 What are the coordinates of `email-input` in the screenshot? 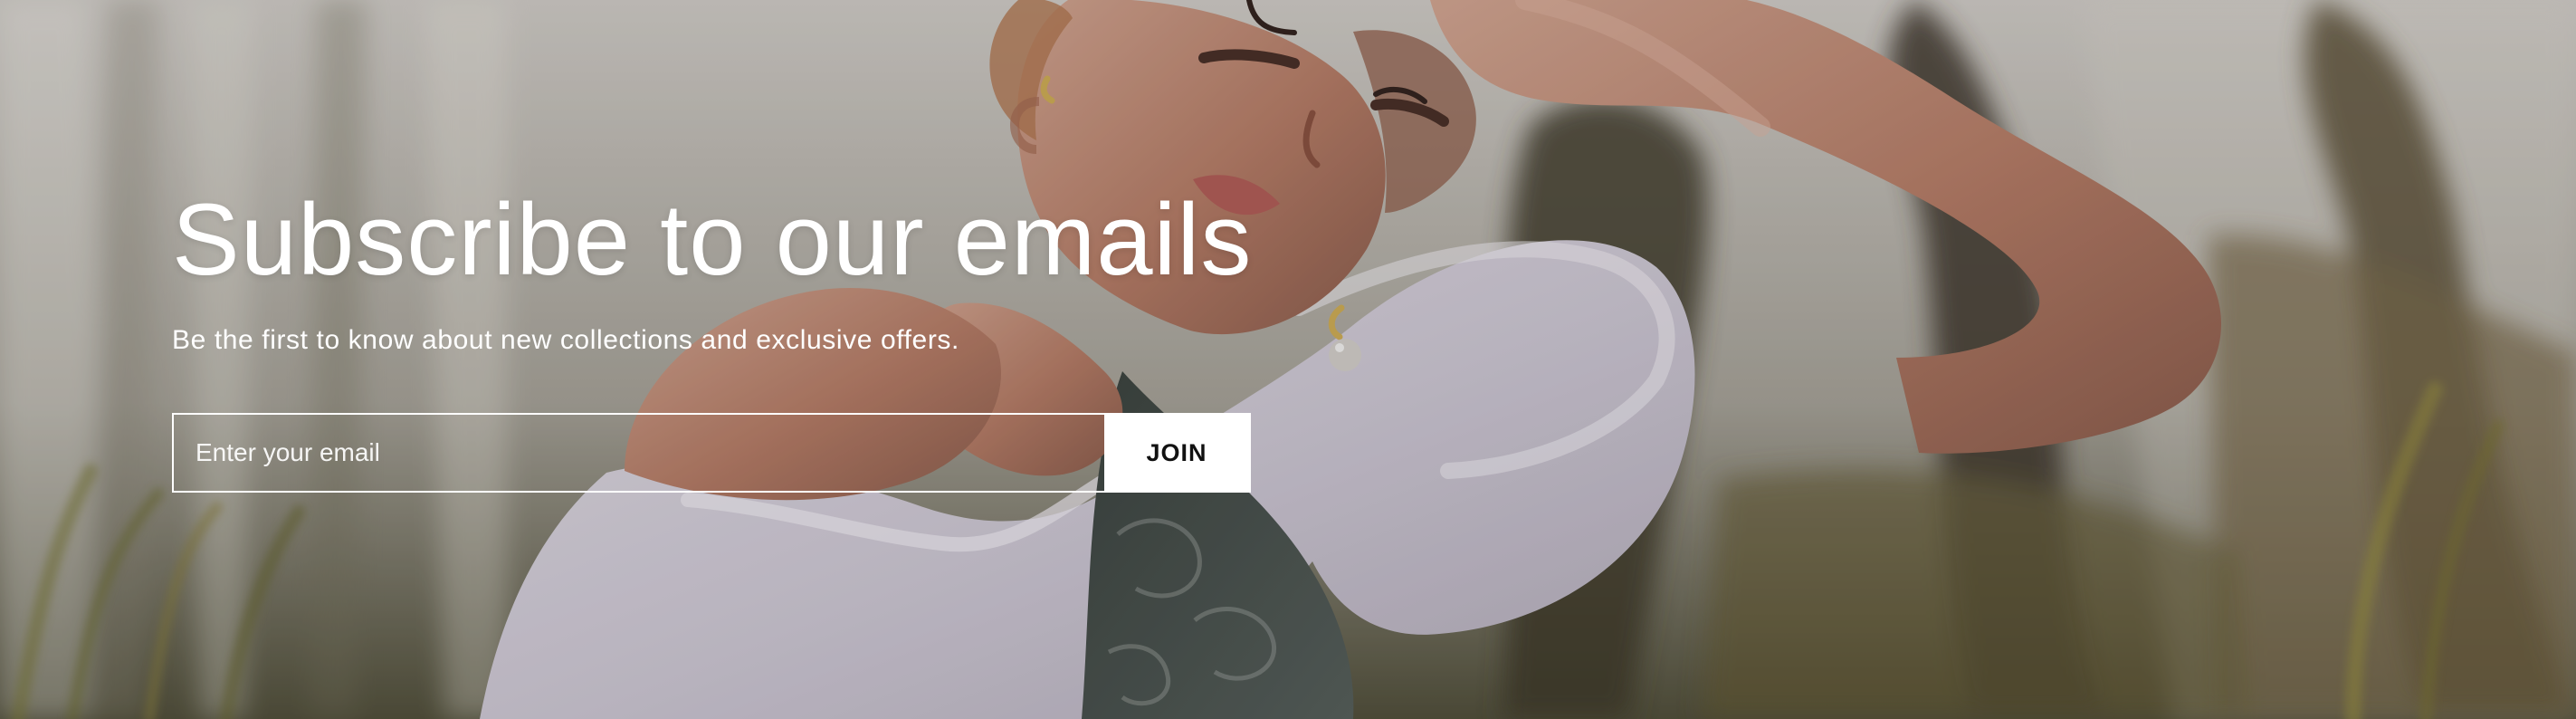 It's located at (639, 453).